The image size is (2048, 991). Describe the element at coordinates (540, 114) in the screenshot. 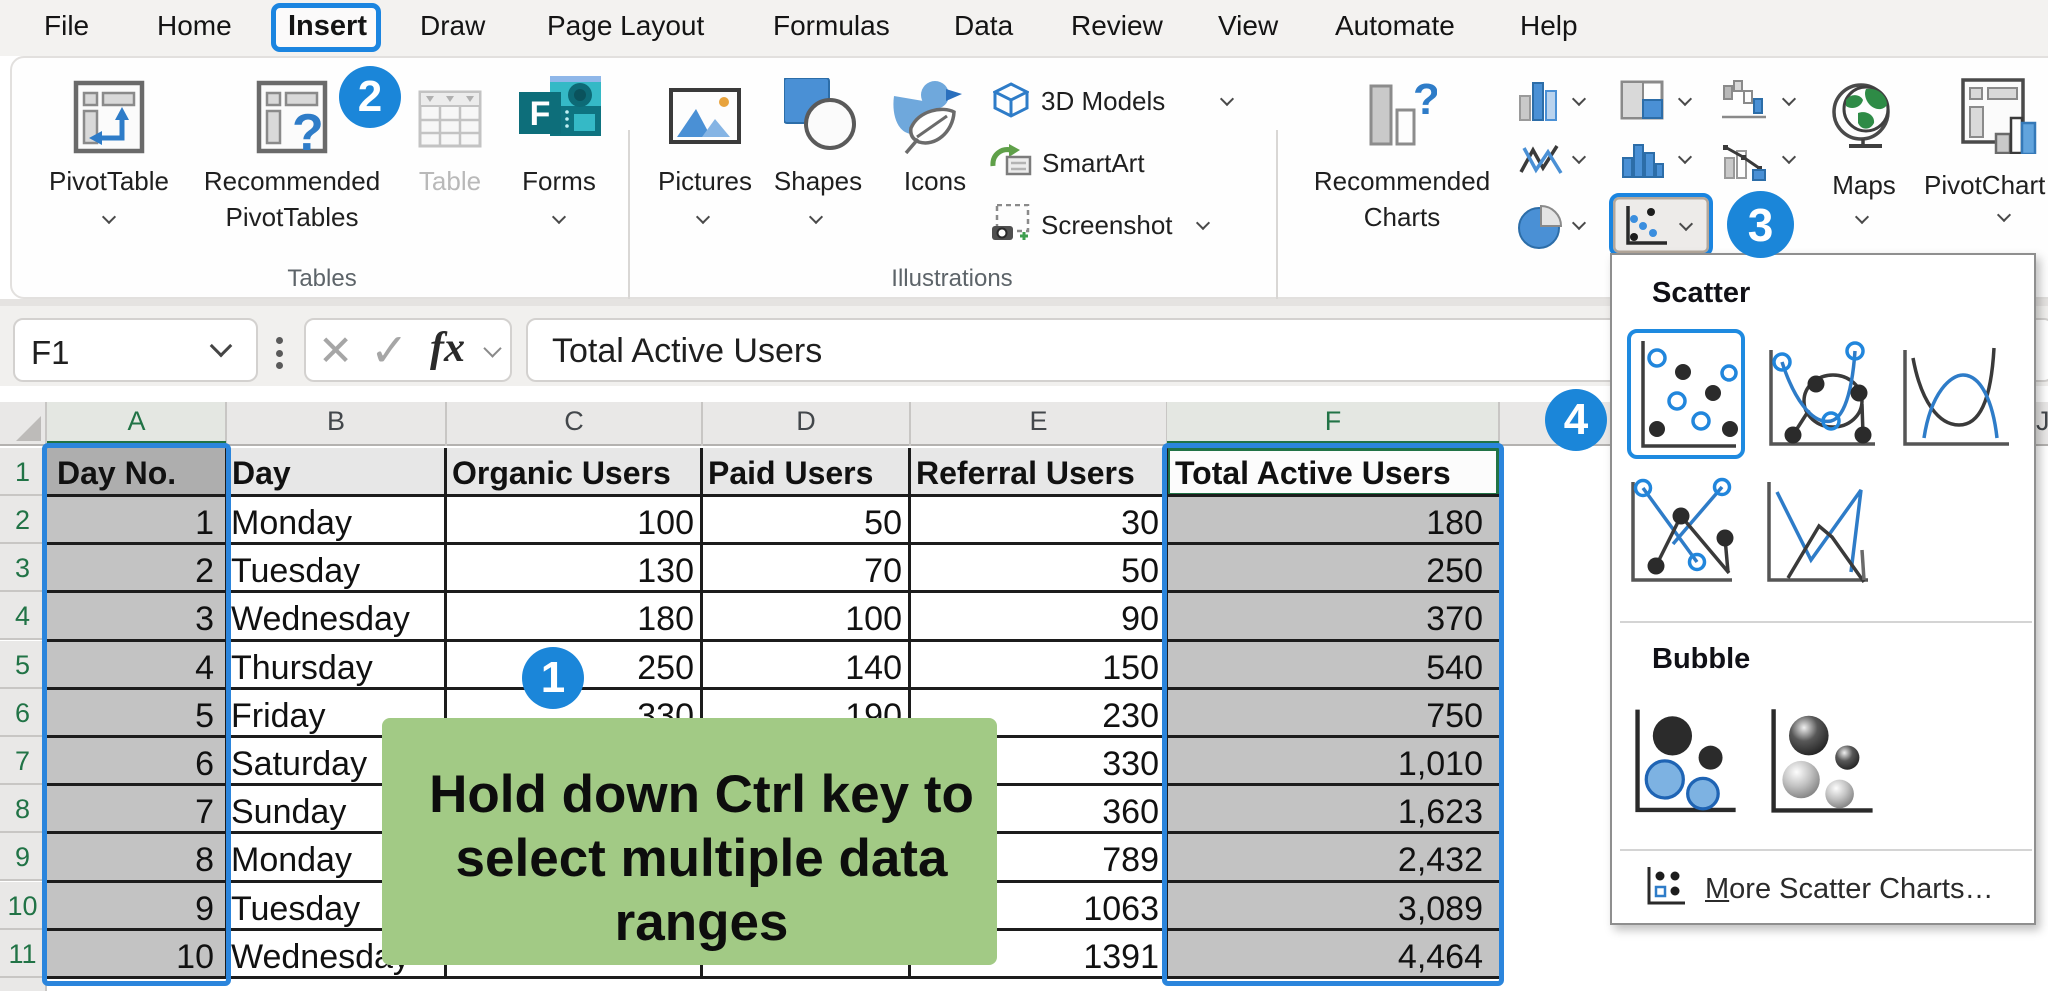

I see `svg-text: F` at that location.